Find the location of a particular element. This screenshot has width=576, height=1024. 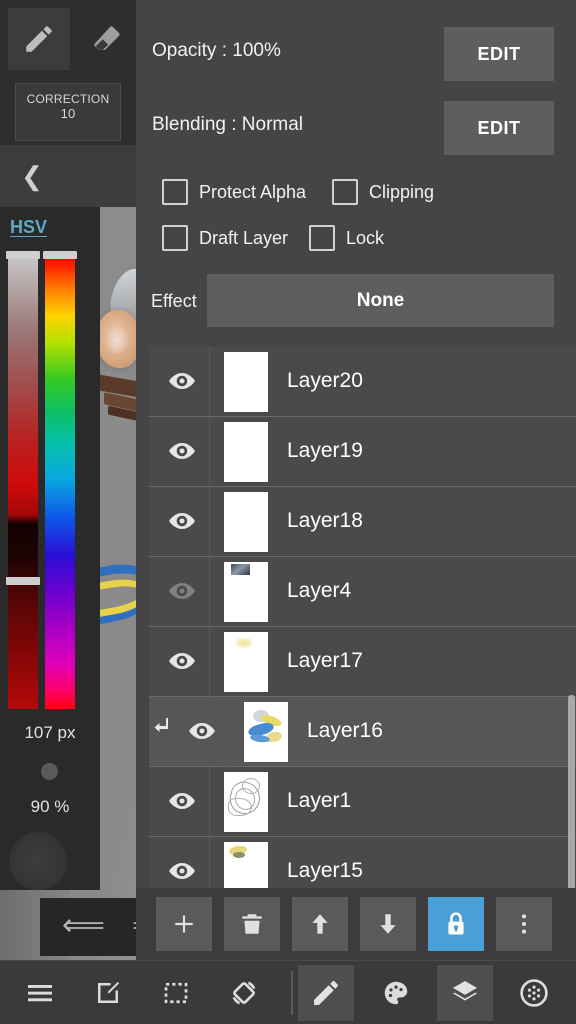

layers-icon is located at coordinates (465, 993).